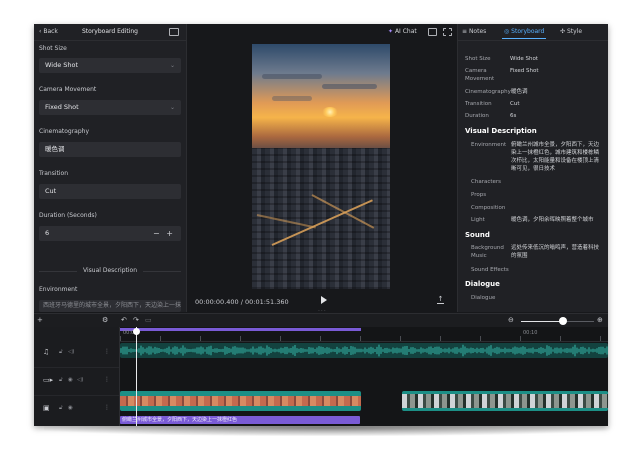  What do you see at coordinates (62, 65) in the screenshot?
I see `shot-size-value: Wide Shot` at bounding box center [62, 65].